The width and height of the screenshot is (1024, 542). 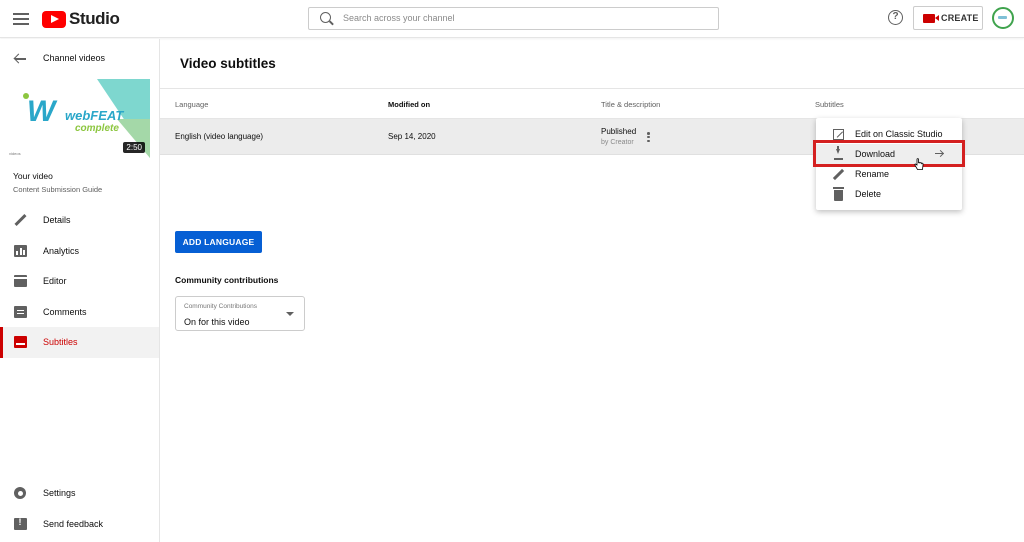 What do you see at coordinates (79, 342) in the screenshot?
I see `sidebar-item-subtitles: Subtitles` at bounding box center [79, 342].